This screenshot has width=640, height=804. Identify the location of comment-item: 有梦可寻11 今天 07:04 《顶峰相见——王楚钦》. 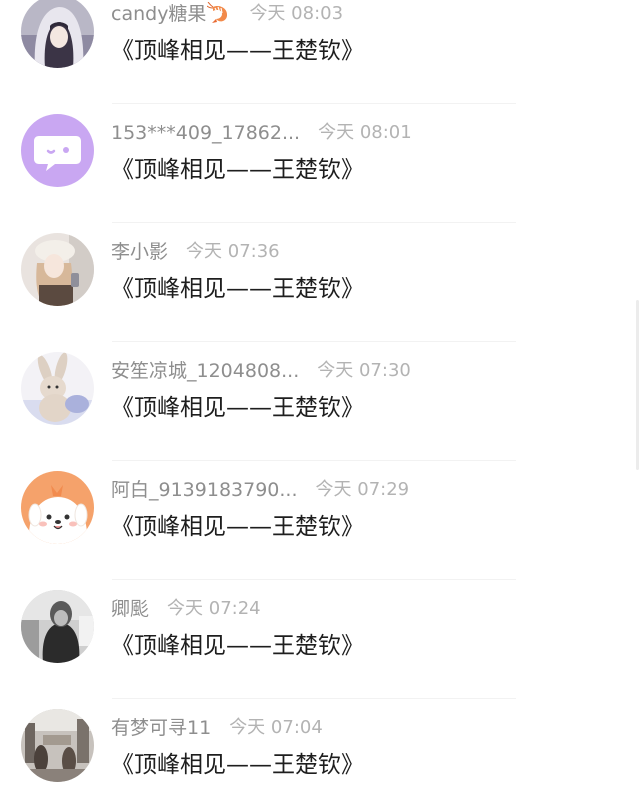
(320, 751).